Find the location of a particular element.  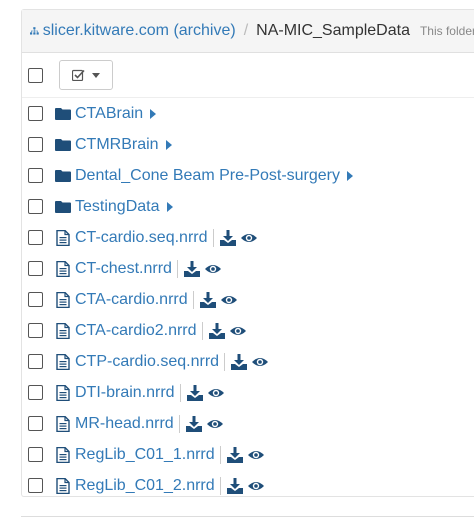

breadcrumb-root-link: slicer.kitware.com (archive) is located at coordinates (139, 31).